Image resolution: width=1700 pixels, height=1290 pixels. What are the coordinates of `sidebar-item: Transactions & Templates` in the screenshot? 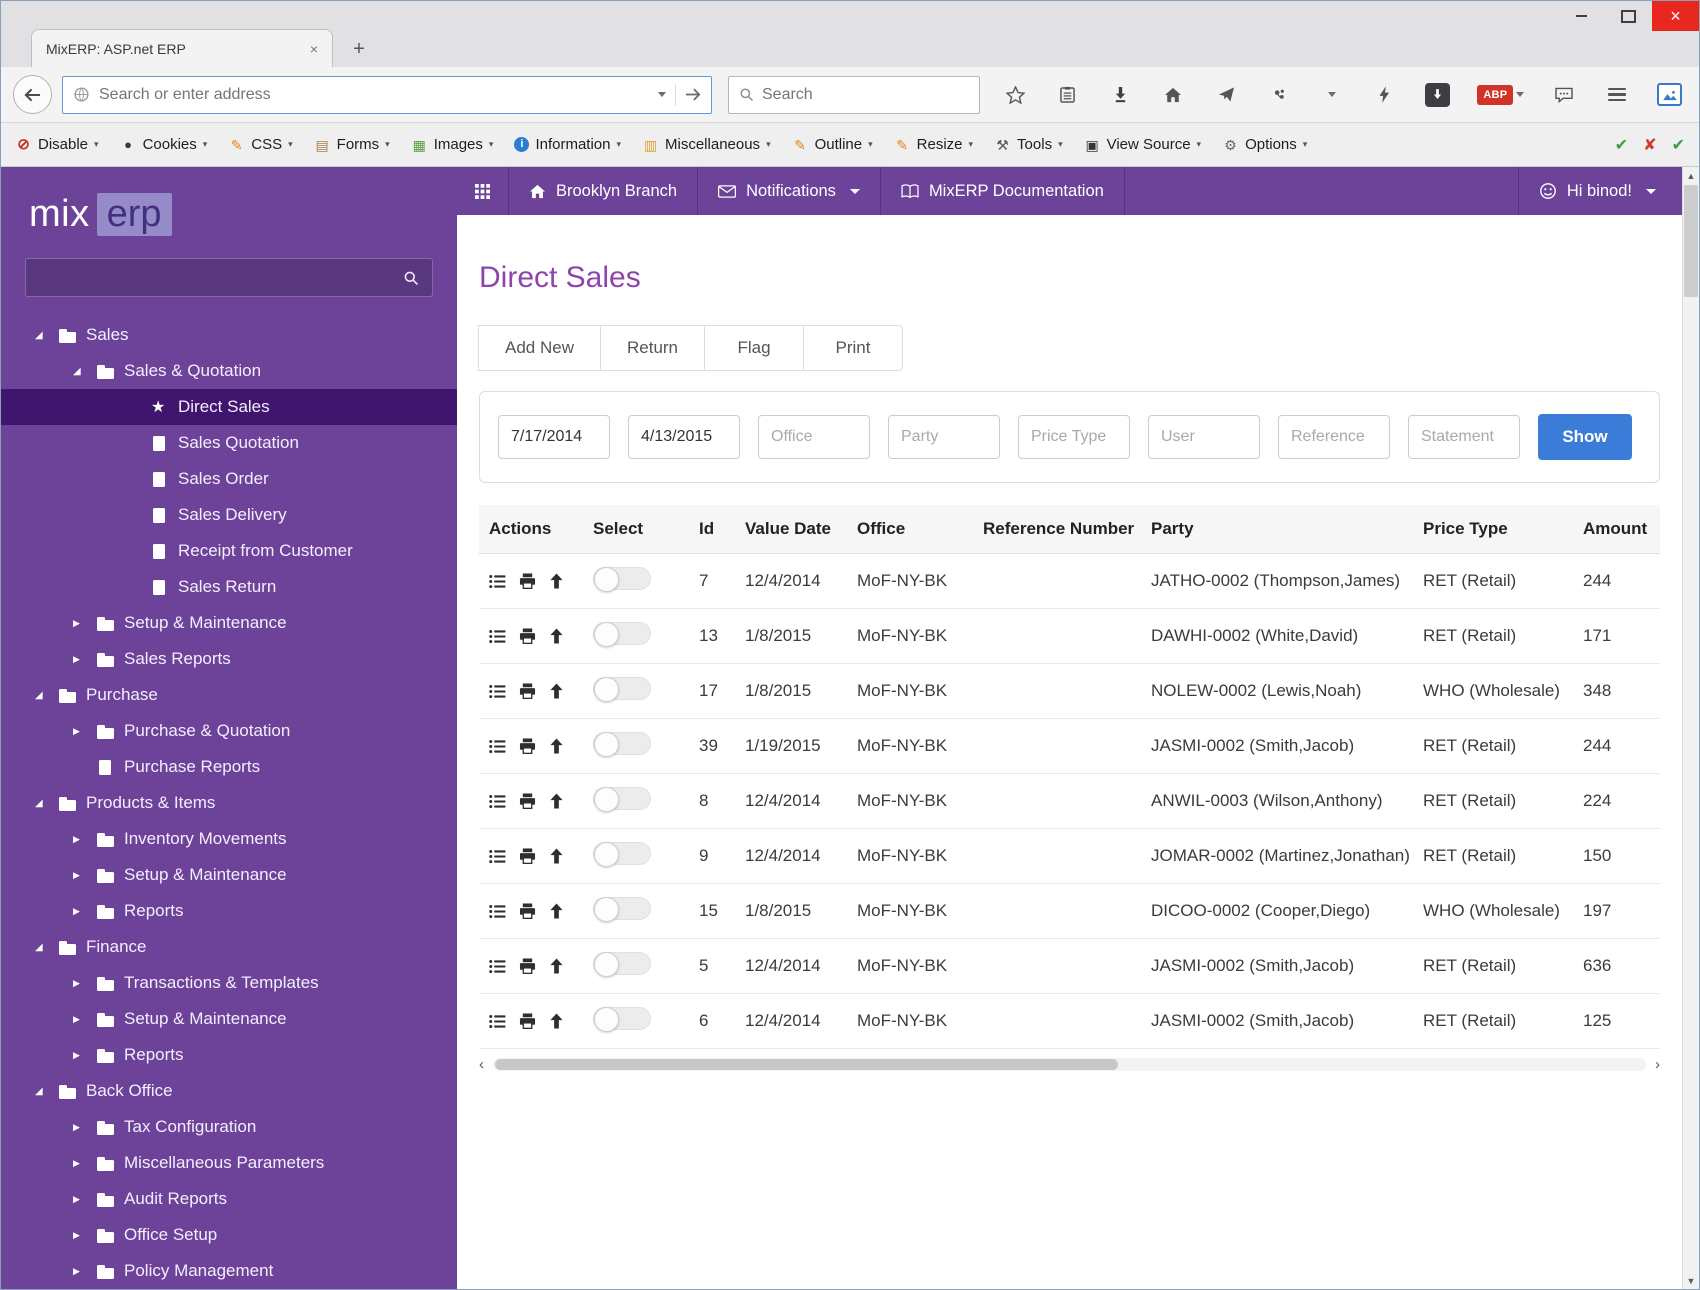 It's located at (229, 983).